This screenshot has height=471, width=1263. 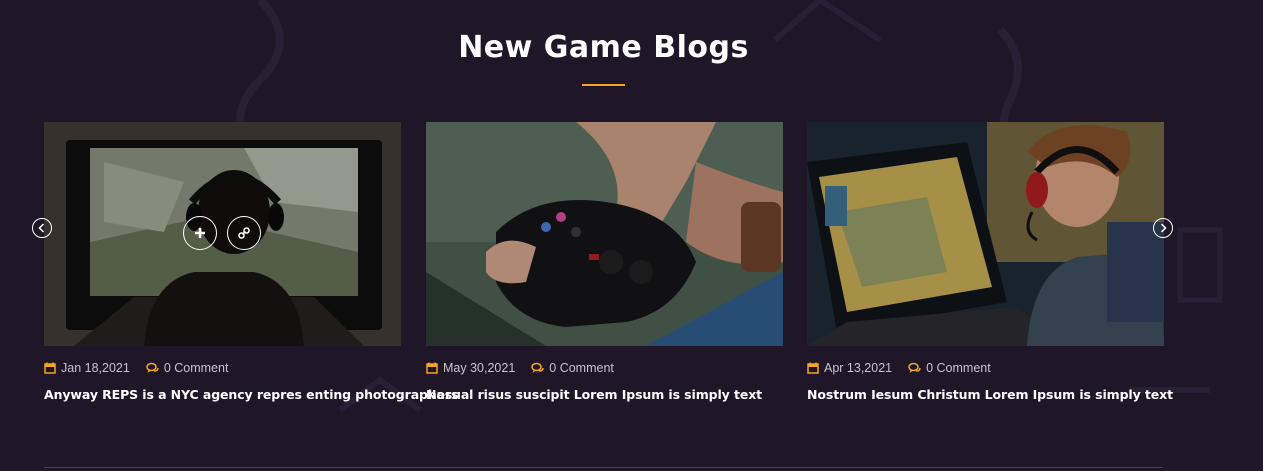 I want to click on post-date: May 30,2021, so click(x=479, y=368).